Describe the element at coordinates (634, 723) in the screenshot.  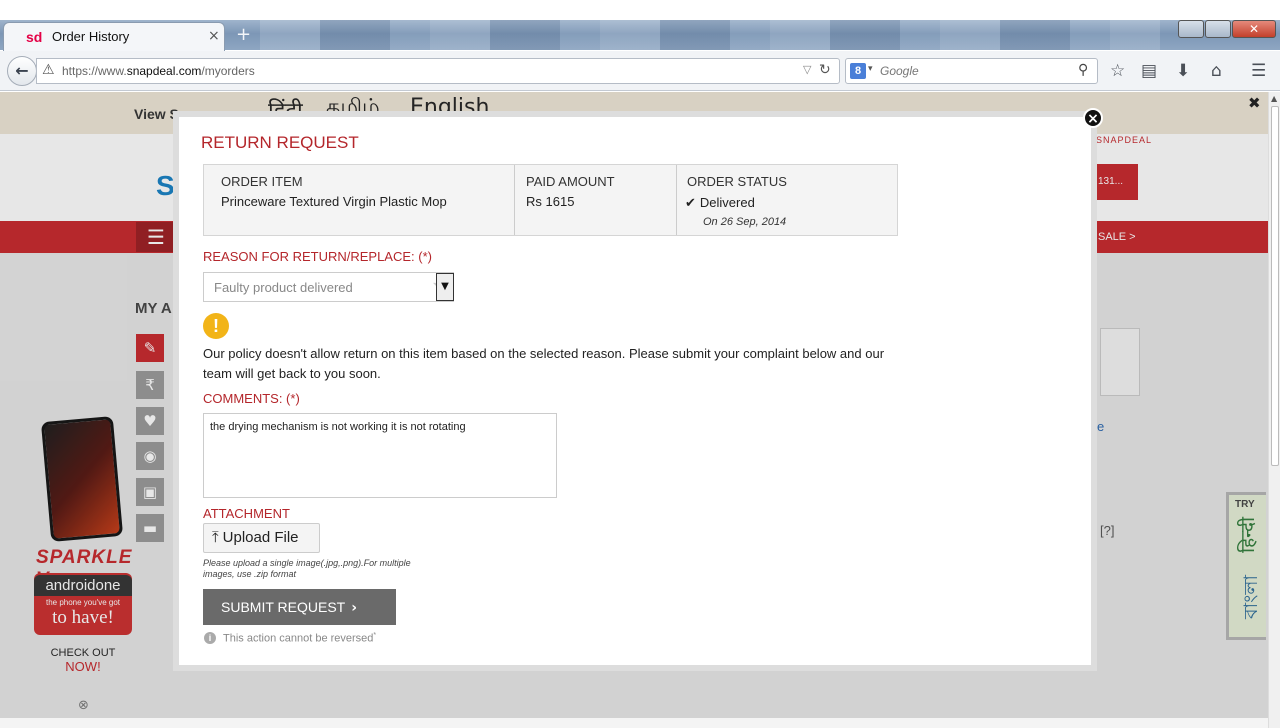
I see `bottom-strip` at that location.